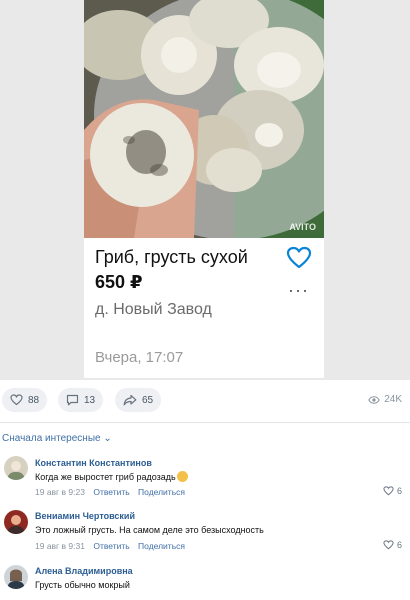  I want to click on share-icon, so click(130, 400).